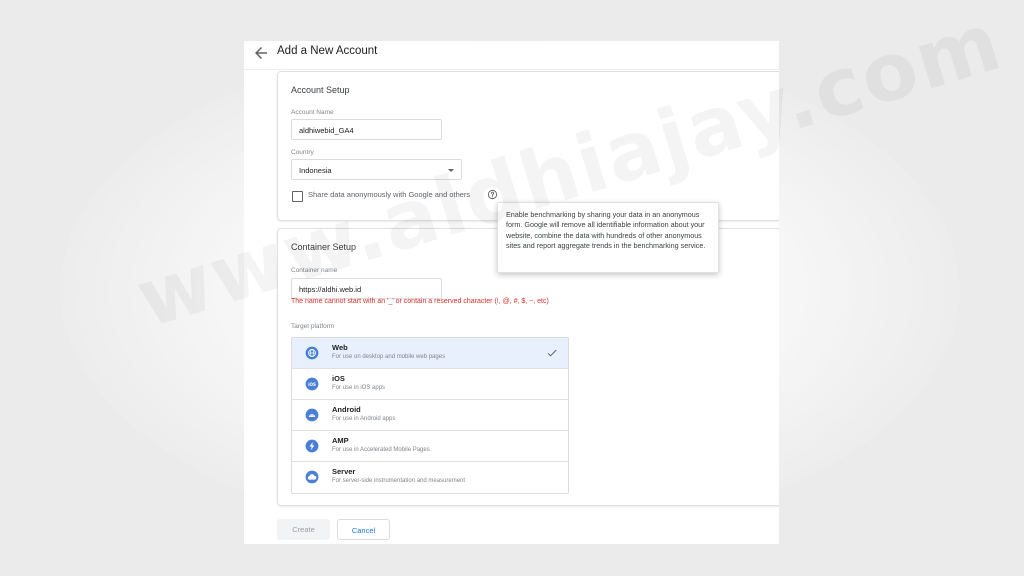 This screenshot has height=576, width=1024. Describe the element at coordinates (297, 196) in the screenshot. I see `share-data-checkbox` at that location.